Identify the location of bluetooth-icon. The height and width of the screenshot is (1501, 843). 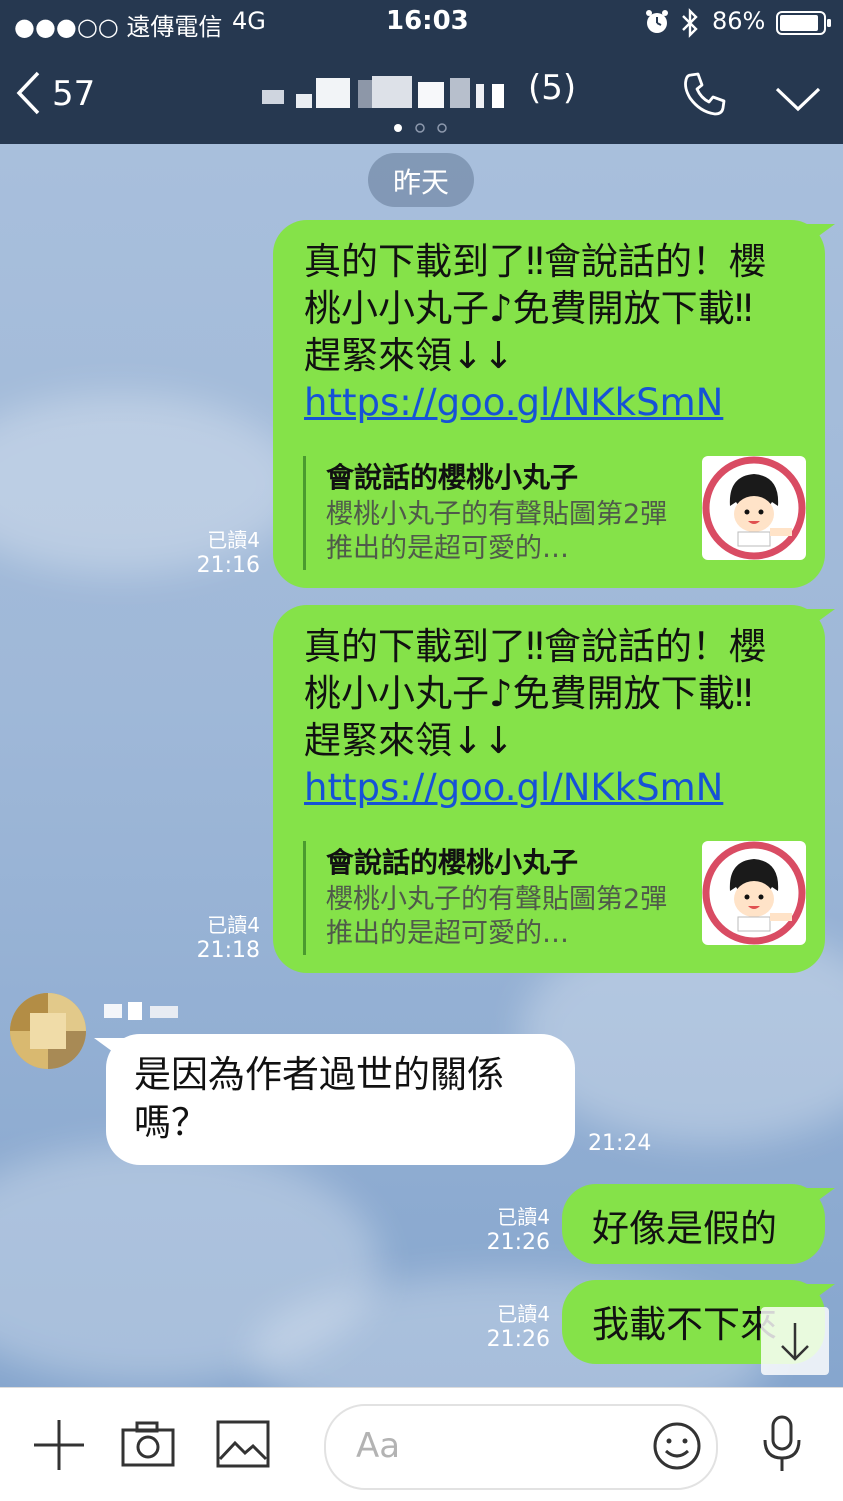
(690, 25).